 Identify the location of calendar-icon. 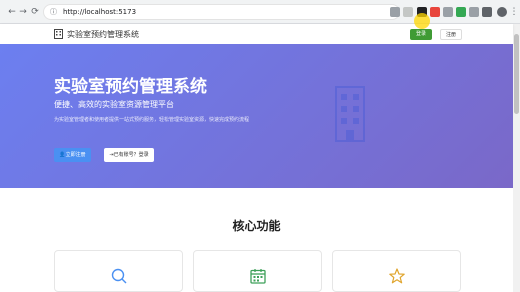
(258, 276).